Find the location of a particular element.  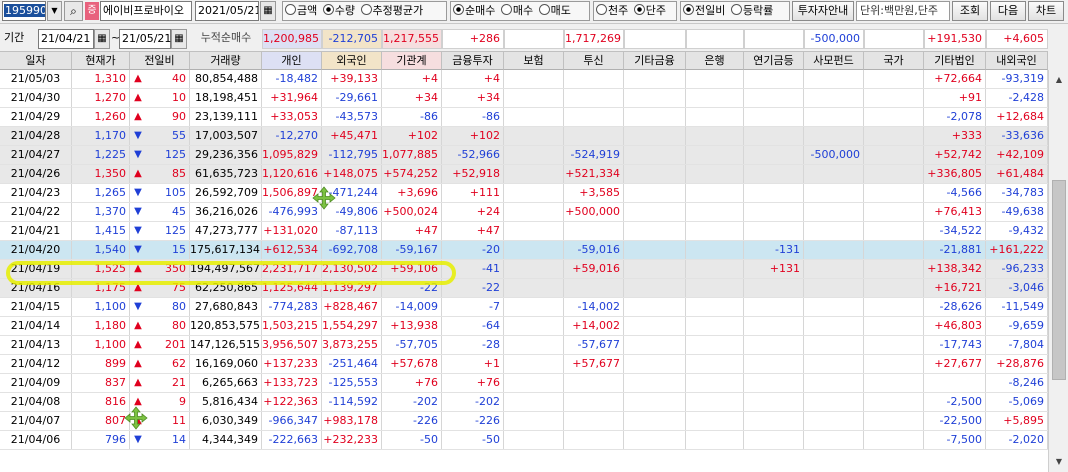

cell-retail: +31,964 is located at coordinates (292, 98).